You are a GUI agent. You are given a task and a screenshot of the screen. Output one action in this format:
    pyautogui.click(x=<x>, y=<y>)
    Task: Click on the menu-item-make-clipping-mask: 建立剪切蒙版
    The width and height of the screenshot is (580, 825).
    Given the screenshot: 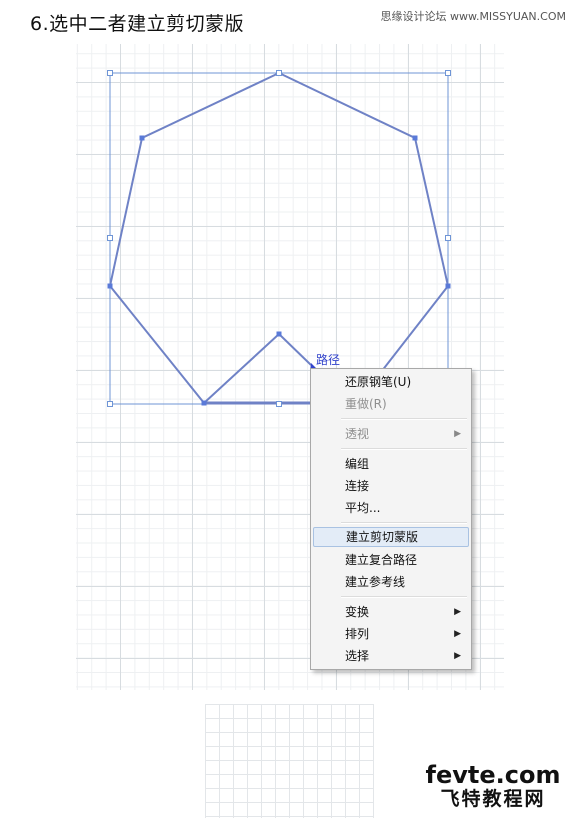 What is the action you would take?
    pyautogui.click(x=391, y=537)
    